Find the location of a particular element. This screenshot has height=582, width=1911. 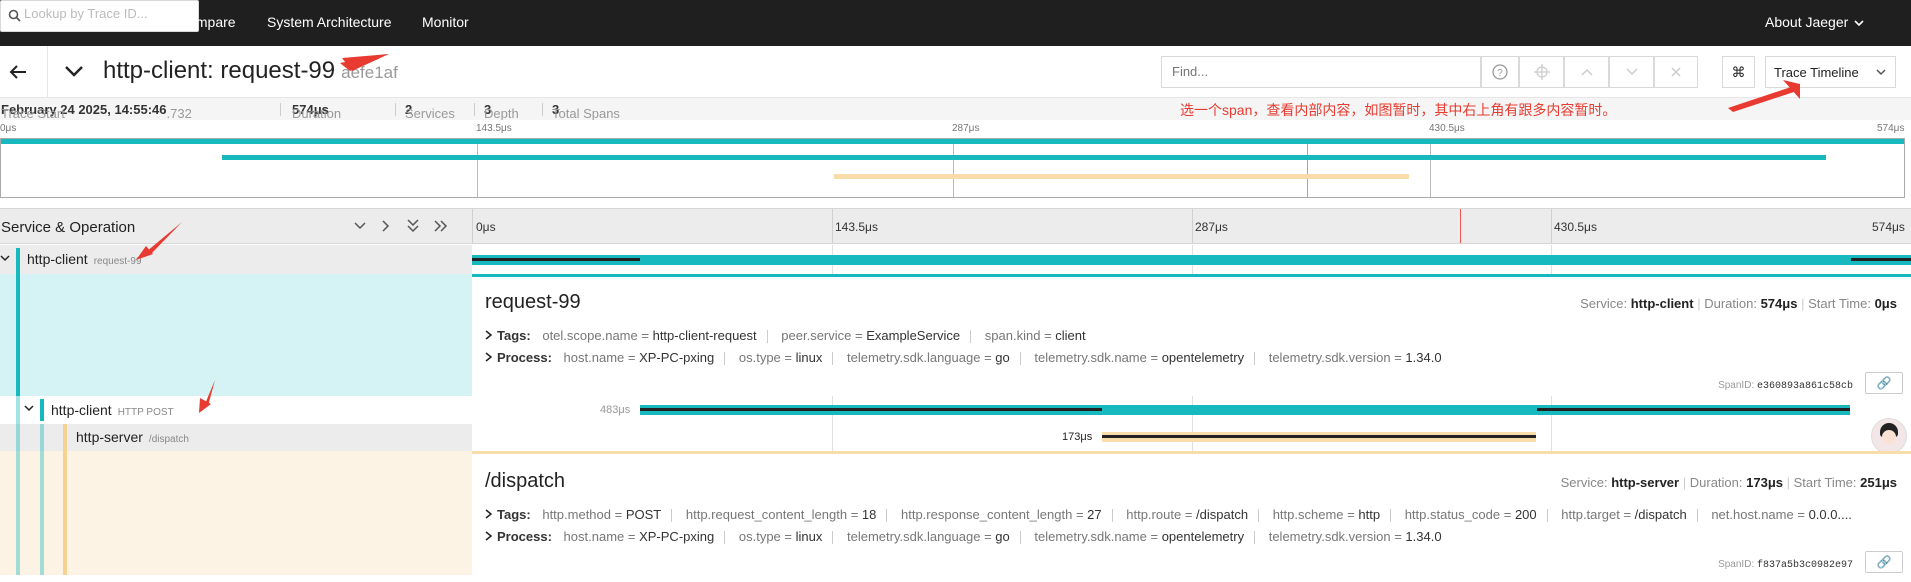

trace-services: Services 2 is located at coordinates (430, 111).